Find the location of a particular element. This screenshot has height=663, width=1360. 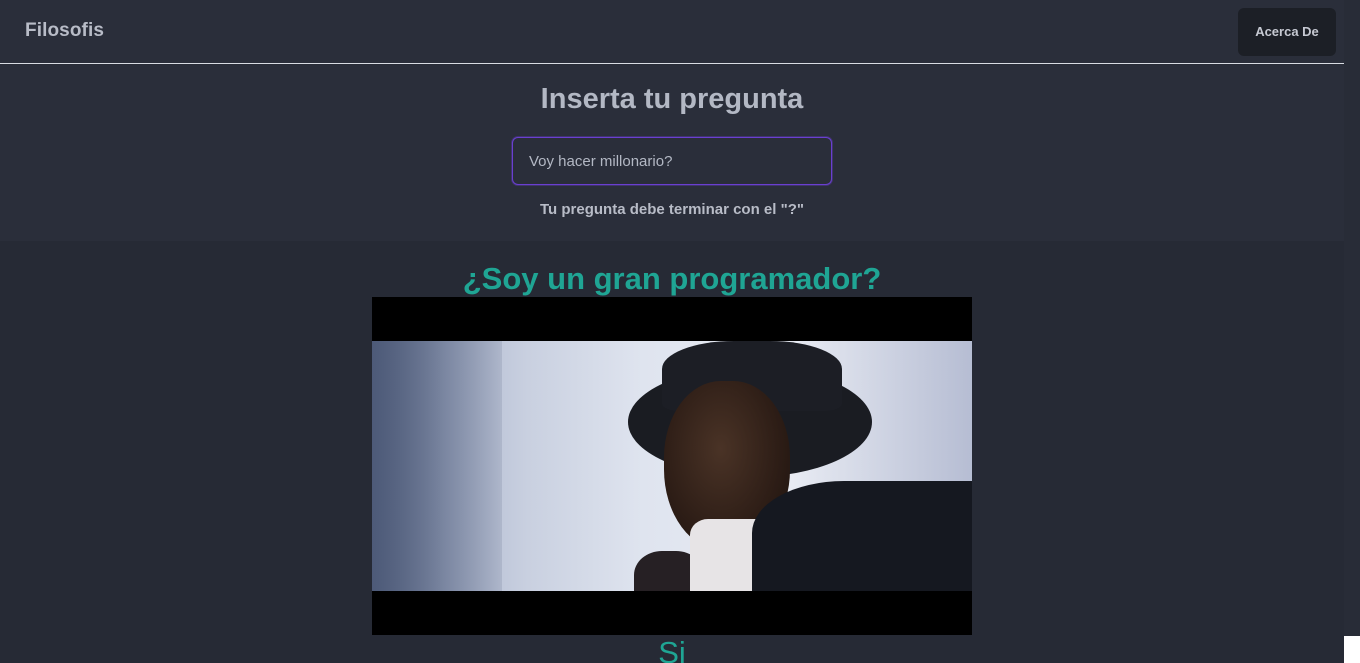

answer-text: Si is located at coordinates (672, 649).